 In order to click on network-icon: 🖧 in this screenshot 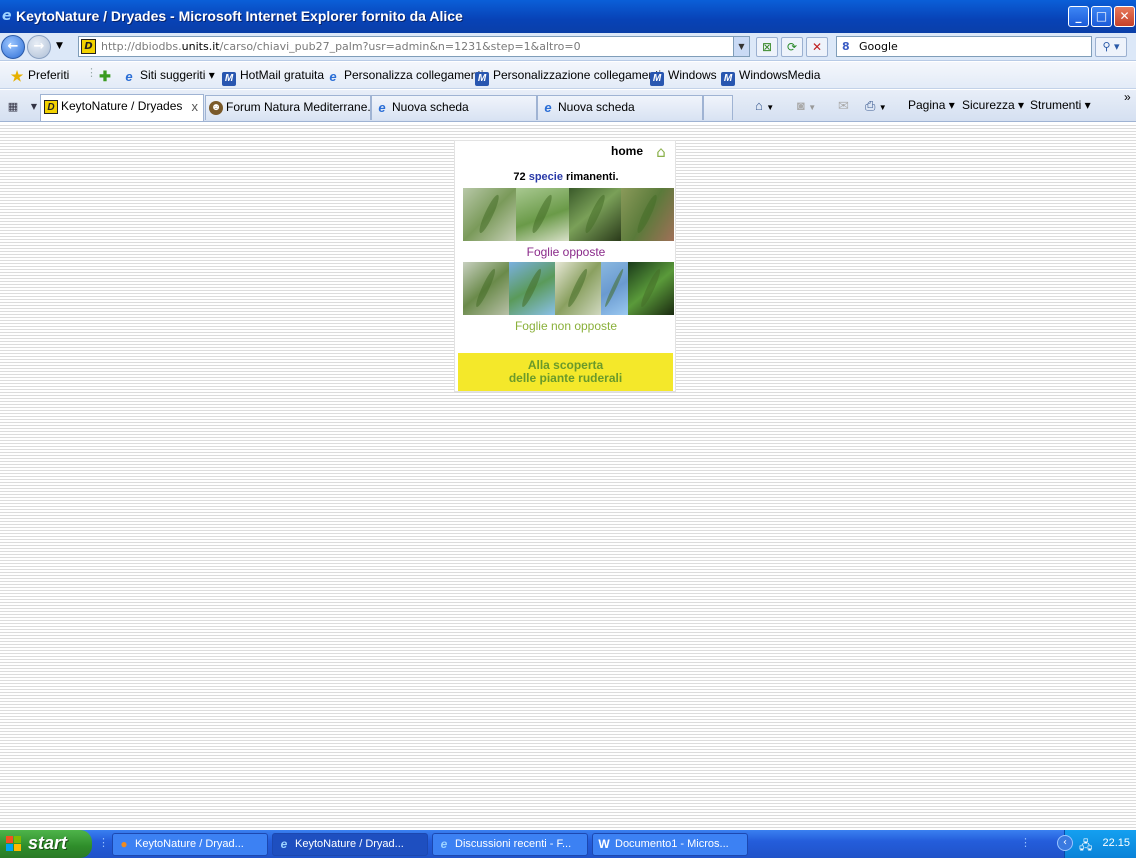, I will do `click(1085, 846)`.